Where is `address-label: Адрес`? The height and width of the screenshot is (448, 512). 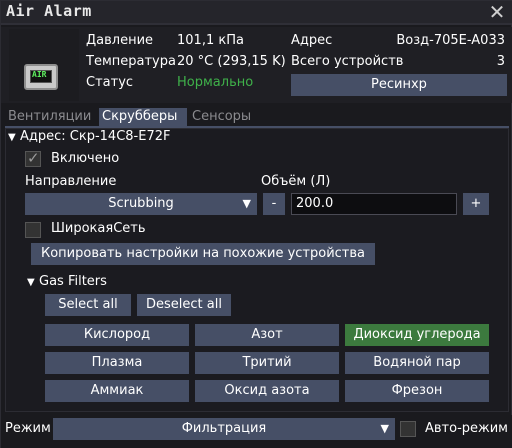
address-label: Адрес is located at coordinates (312, 40).